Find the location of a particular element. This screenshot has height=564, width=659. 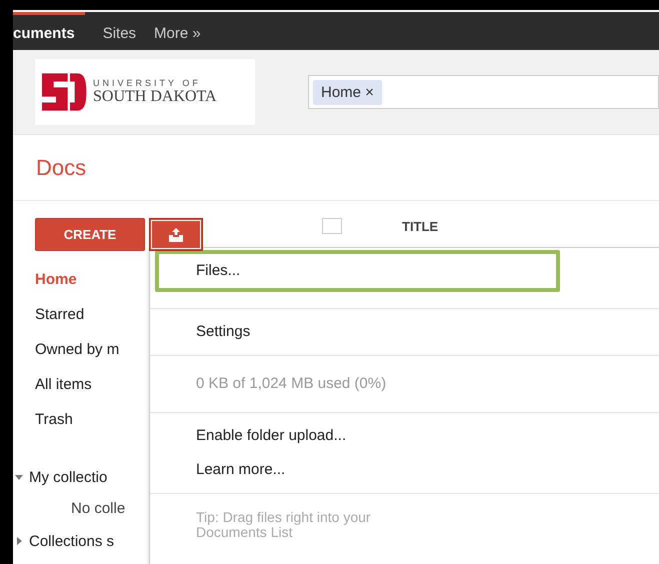

sidebar-item: Starred is located at coordinates (92, 314).